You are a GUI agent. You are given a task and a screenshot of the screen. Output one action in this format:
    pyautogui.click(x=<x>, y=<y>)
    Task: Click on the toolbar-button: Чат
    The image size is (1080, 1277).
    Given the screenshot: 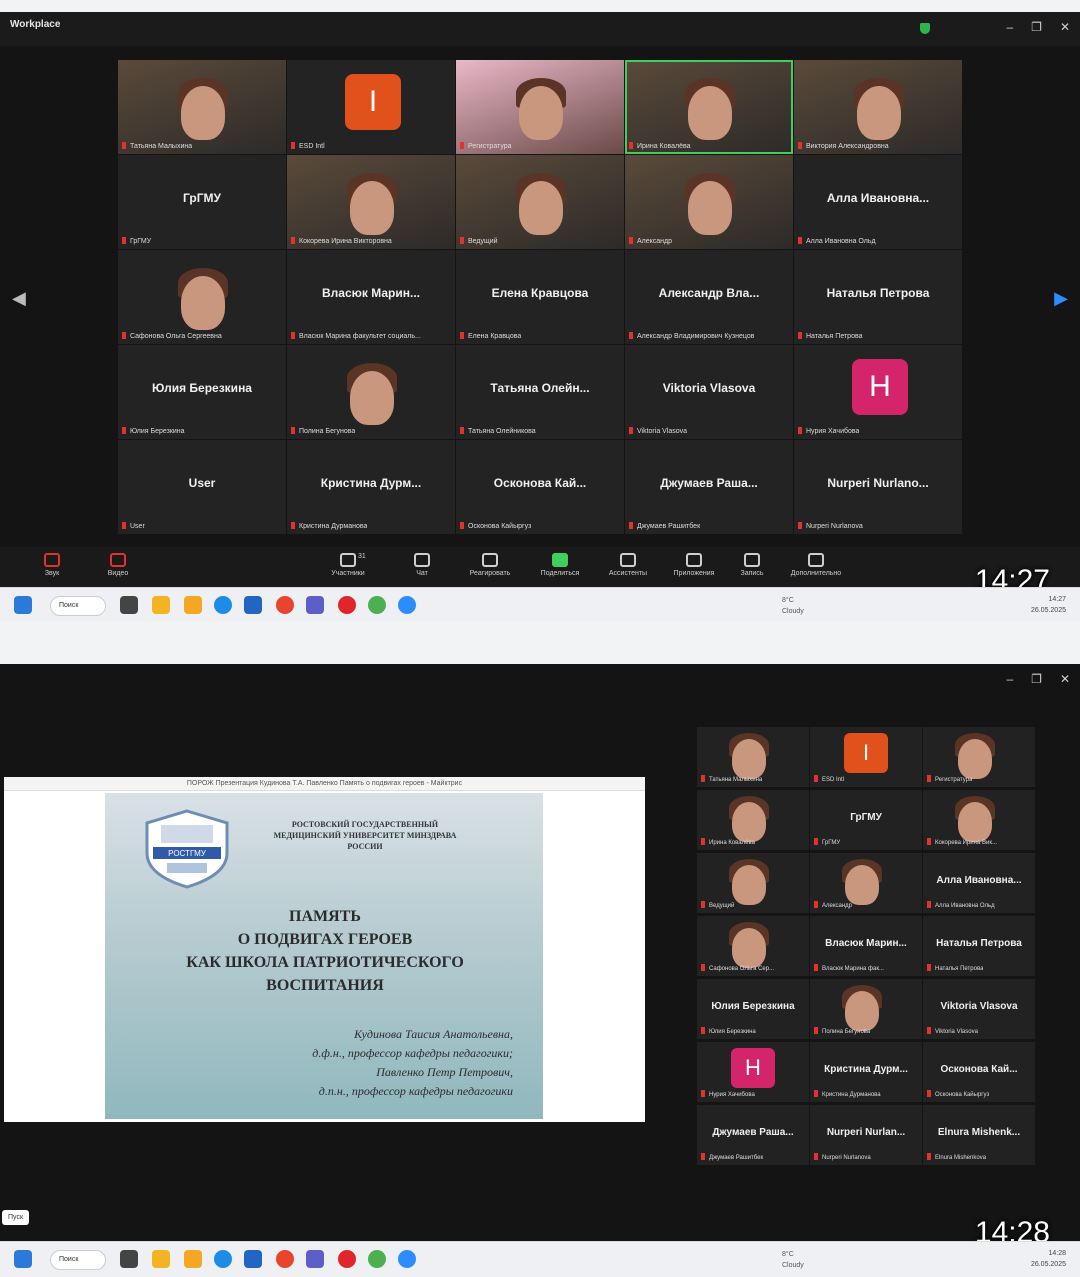 What is the action you would take?
    pyautogui.click(x=422, y=565)
    